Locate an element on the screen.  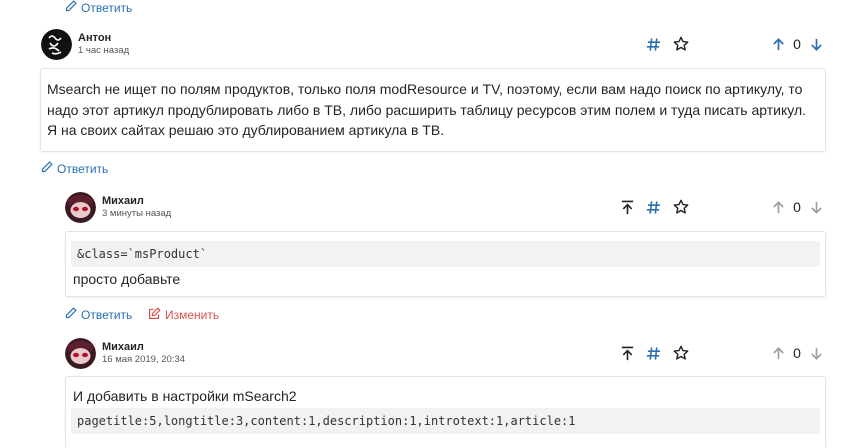
comment-header: Михаил 16 мая 2019, 20:34 is located at coordinates (125, 353).